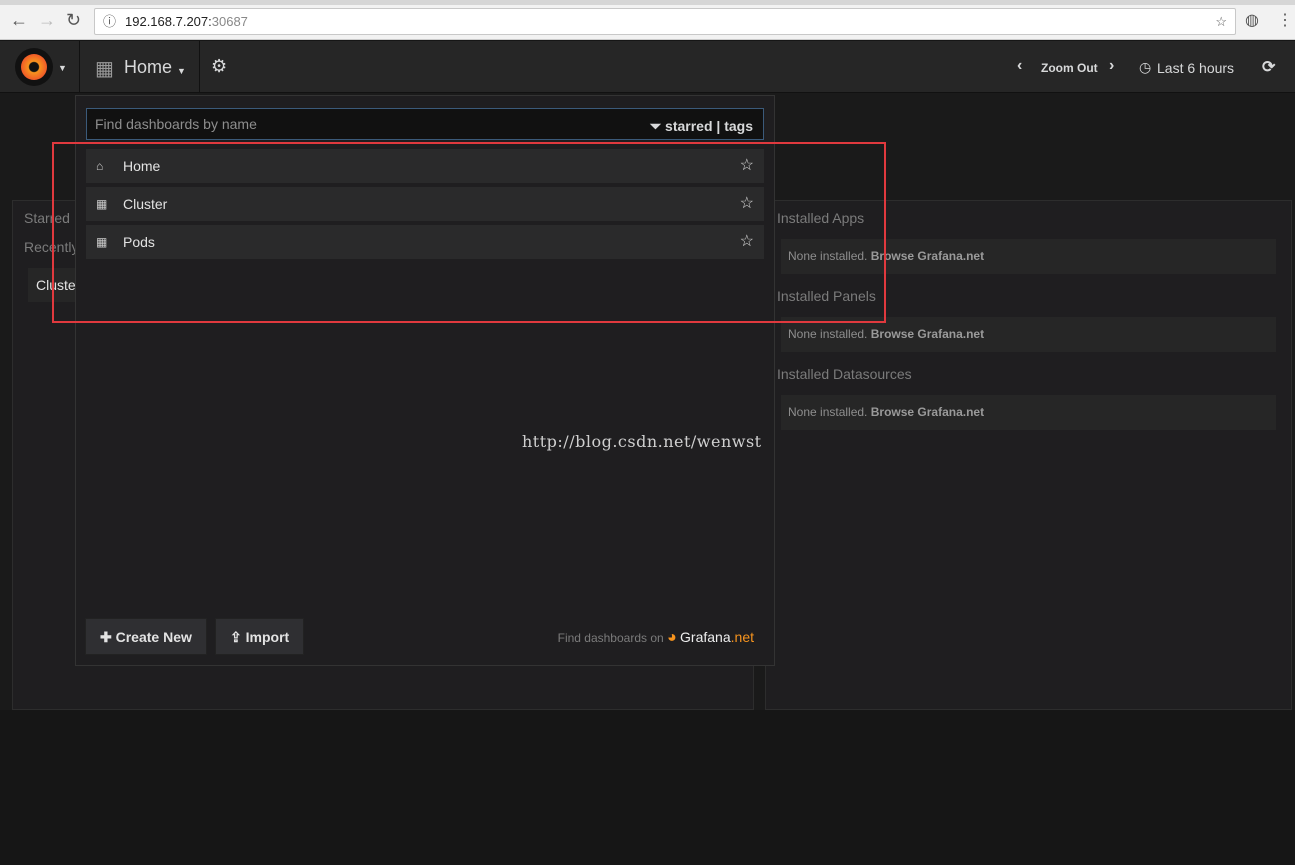 The image size is (1295, 865). What do you see at coordinates (1028, 412) in the screenshot?
I see `installed-datasources-row: None installed. Browse Grafana.net` at bounding box center [1028, 412].